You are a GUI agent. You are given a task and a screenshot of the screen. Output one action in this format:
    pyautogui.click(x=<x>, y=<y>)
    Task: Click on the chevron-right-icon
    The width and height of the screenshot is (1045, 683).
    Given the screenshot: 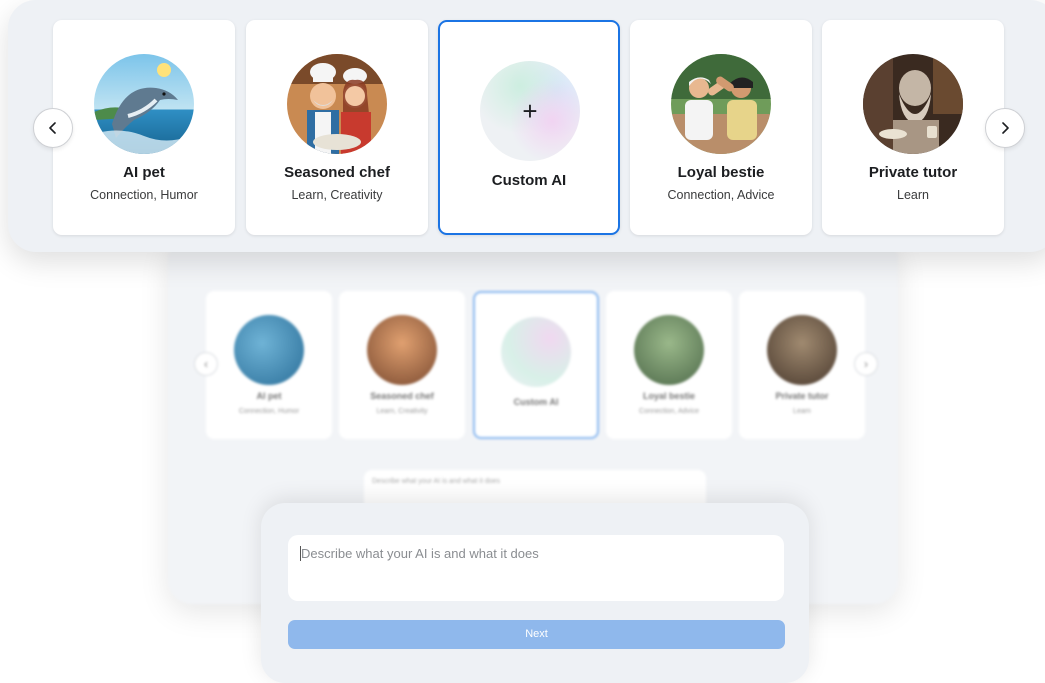 What is the action you would take?
    pyautogui.click(x=1005, y=128)
    